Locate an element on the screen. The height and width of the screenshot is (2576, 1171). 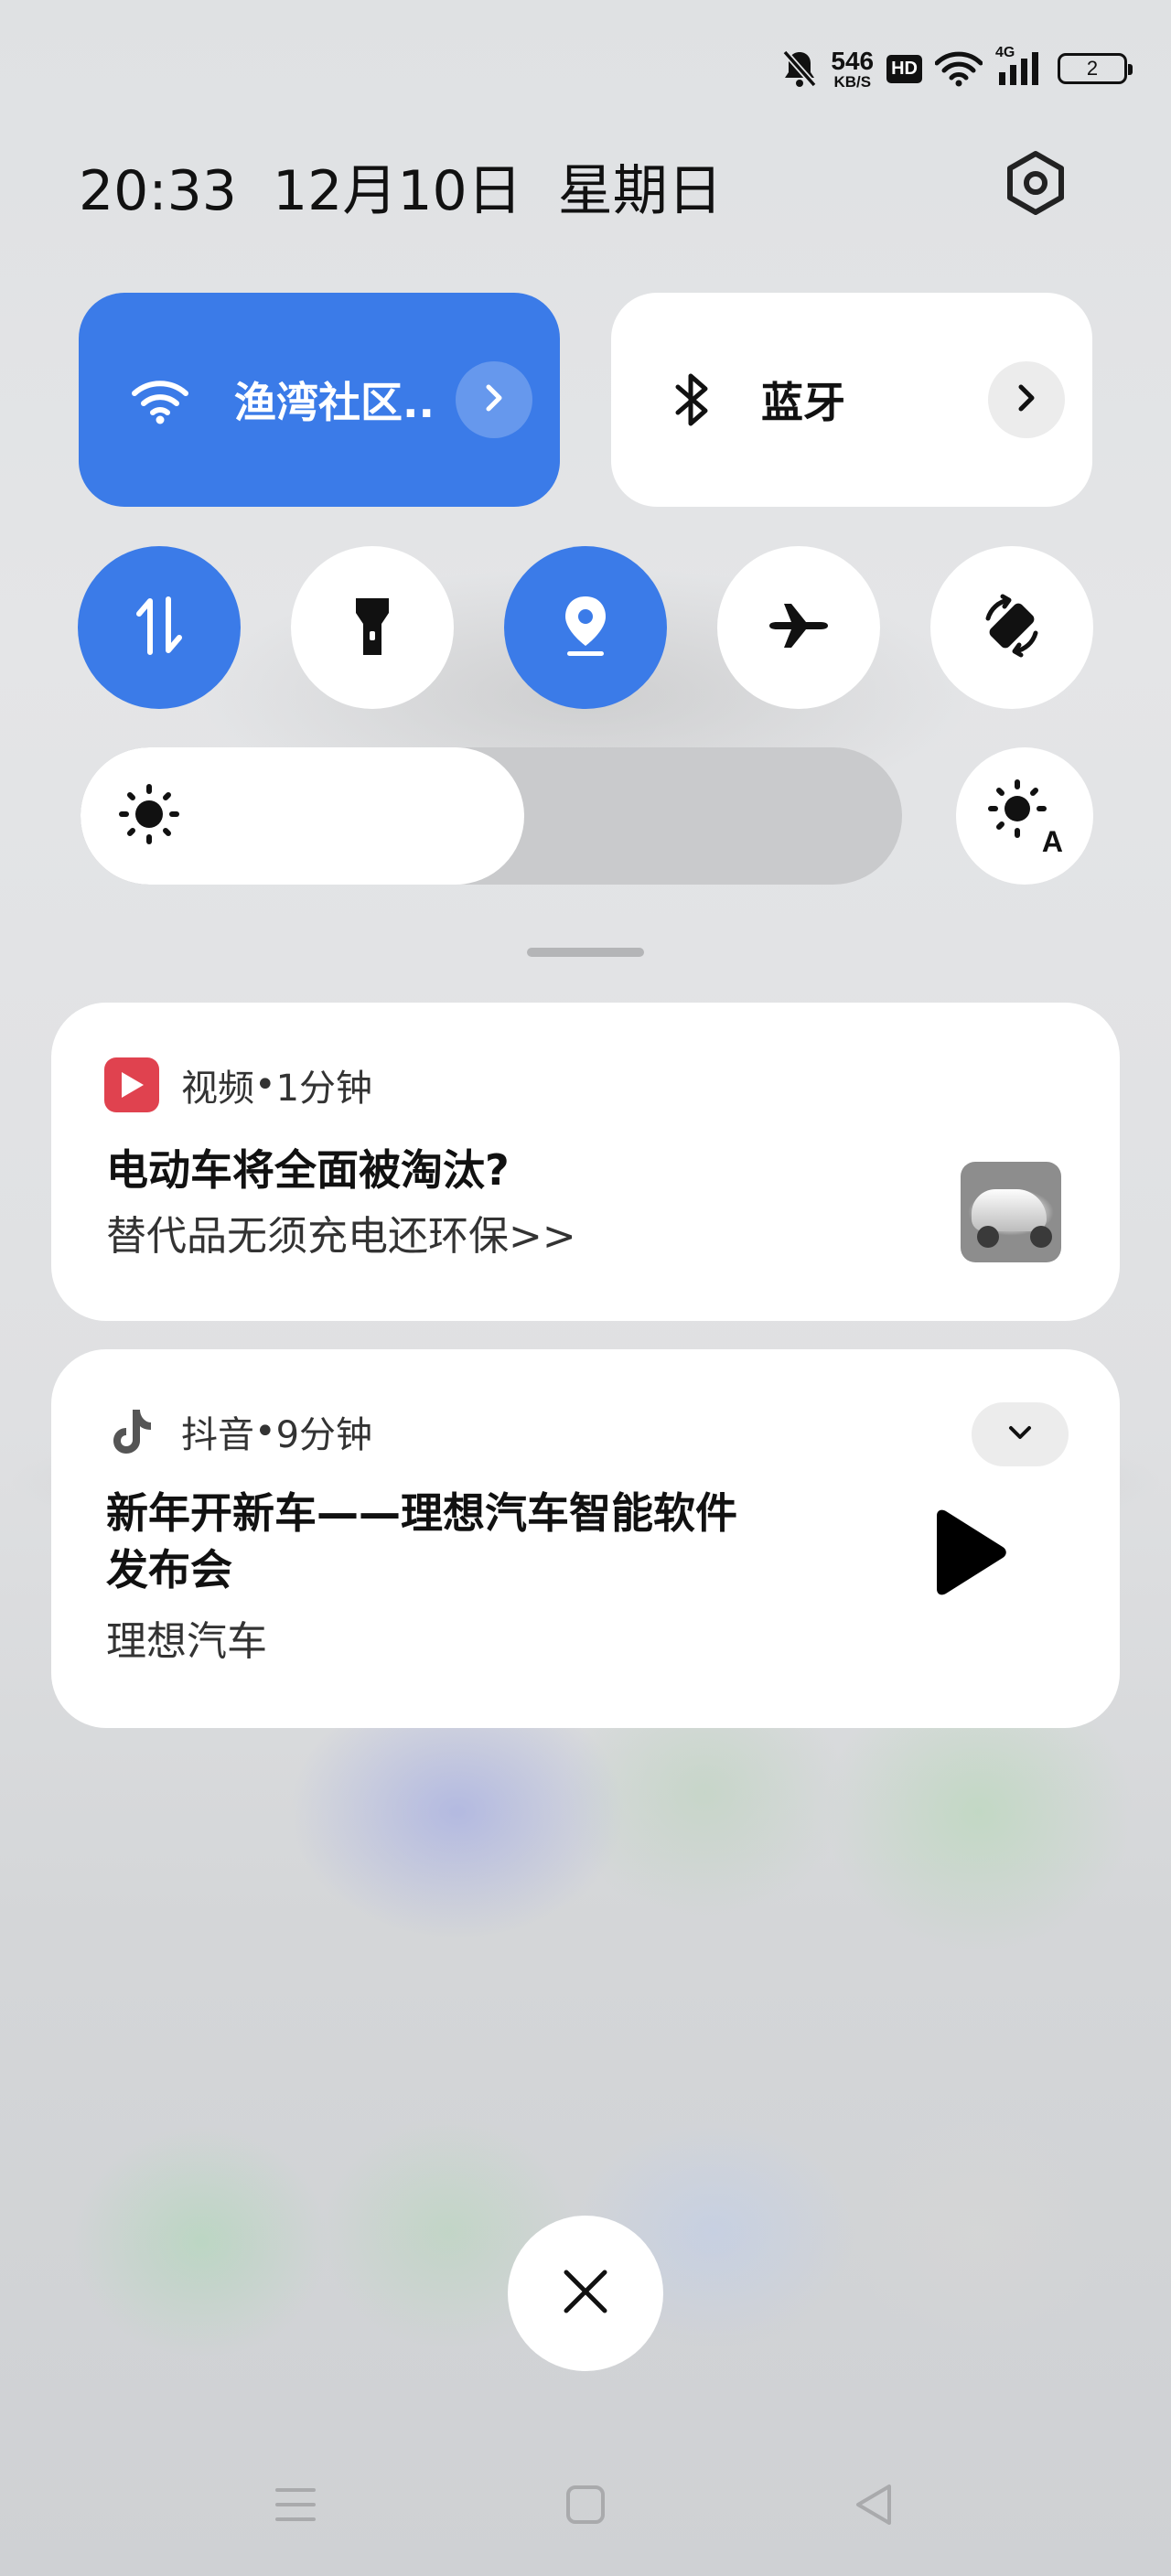
notification-body: 替代品无须充电还环保>> is located at coordinates (341, 1237).